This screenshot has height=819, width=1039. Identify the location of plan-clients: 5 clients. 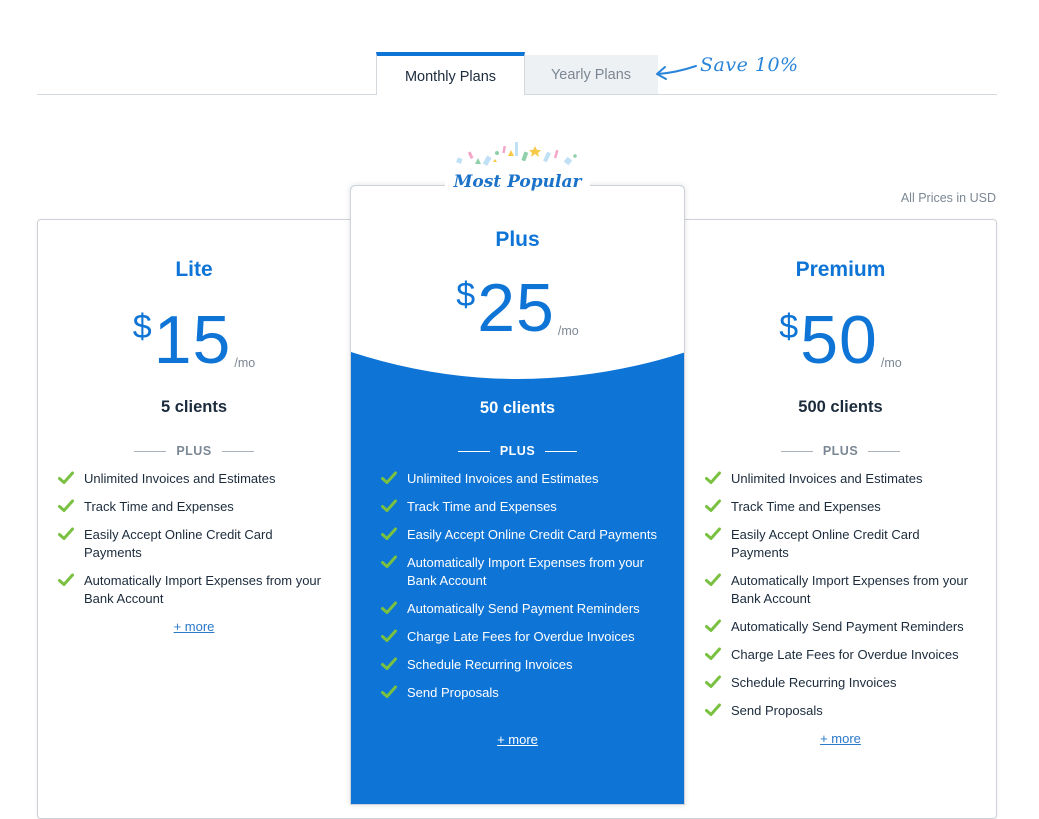
(194, 407).